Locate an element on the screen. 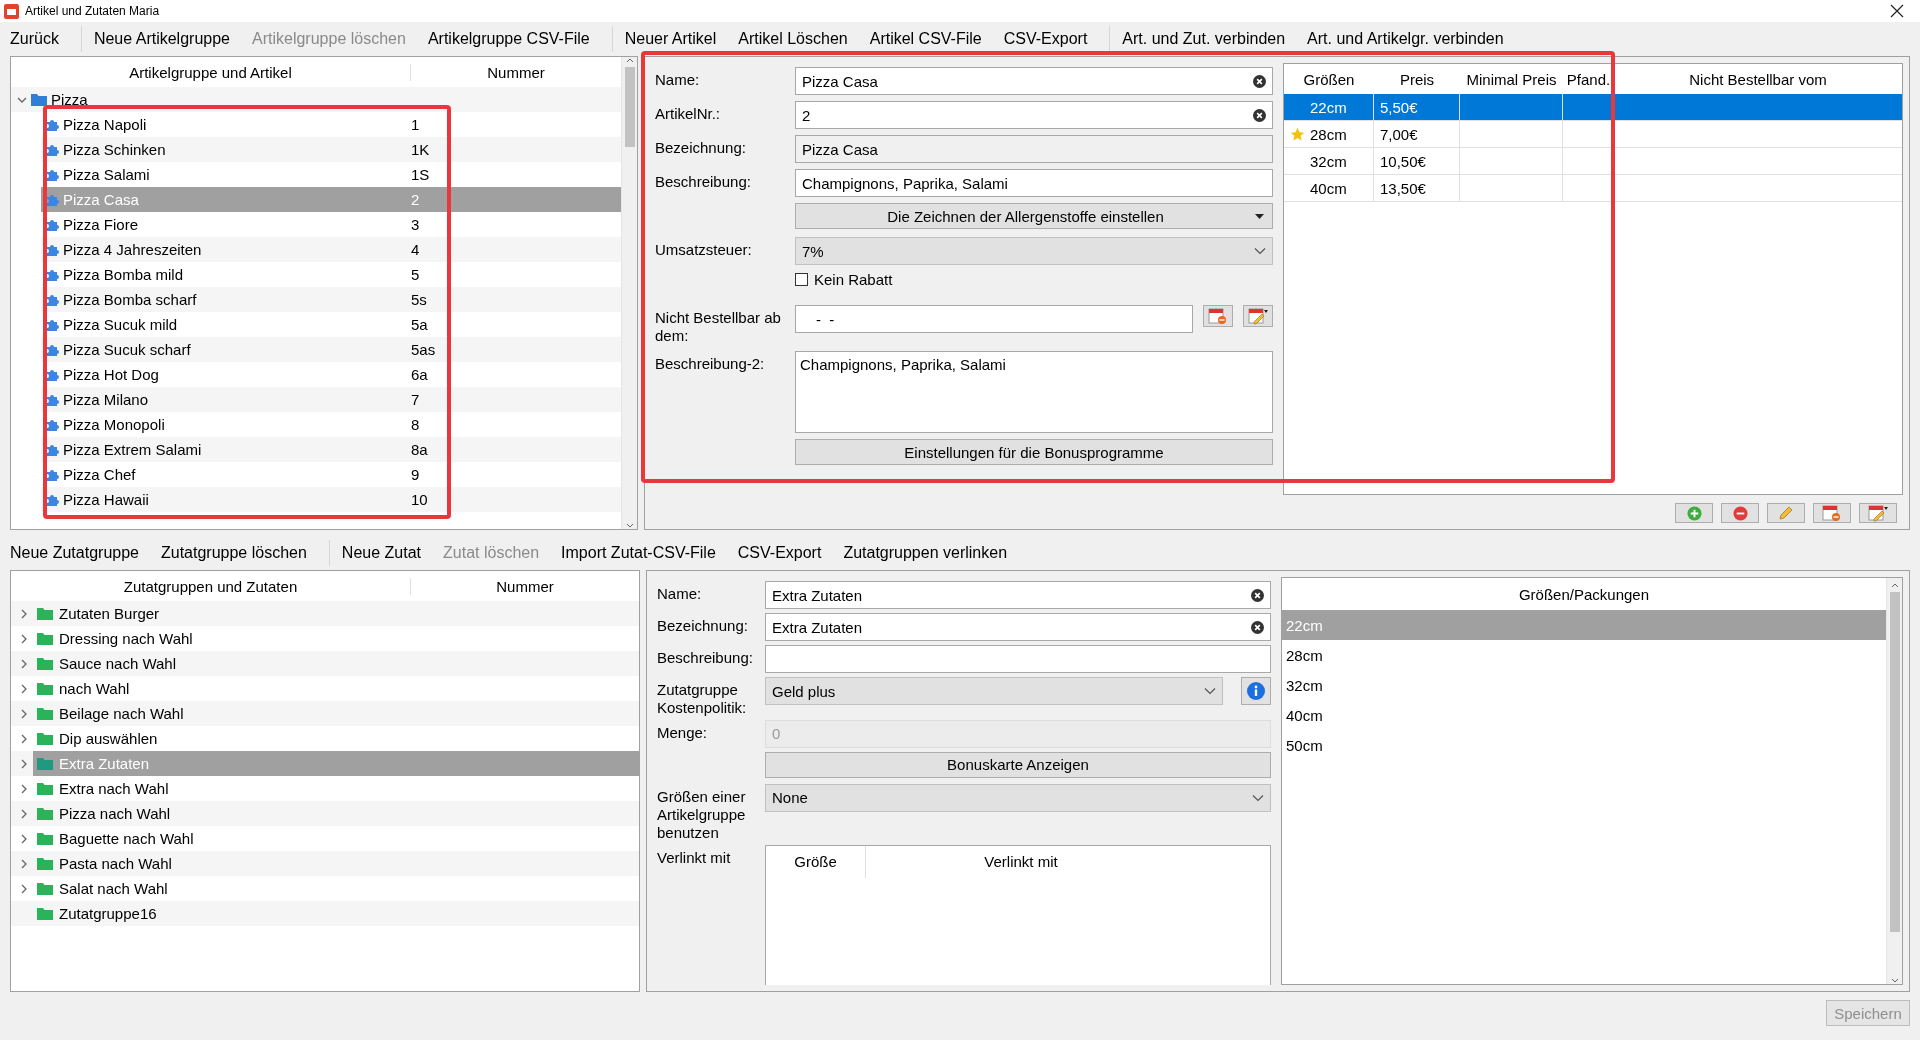 Image resolution: width=1920 pixels, height=1040 pixels. tree-item: Pizza nach Wahl is located at coordinates (115, 813).